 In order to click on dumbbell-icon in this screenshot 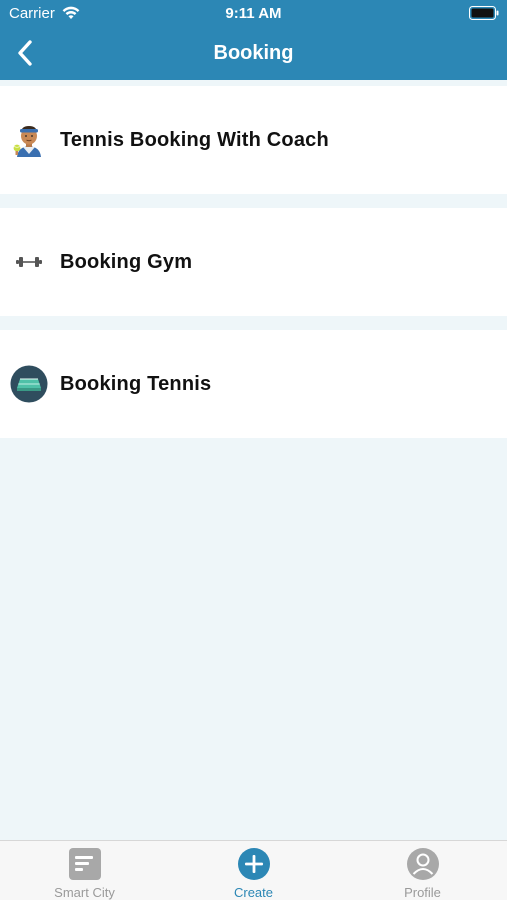, I will do `click(29, 262)`.